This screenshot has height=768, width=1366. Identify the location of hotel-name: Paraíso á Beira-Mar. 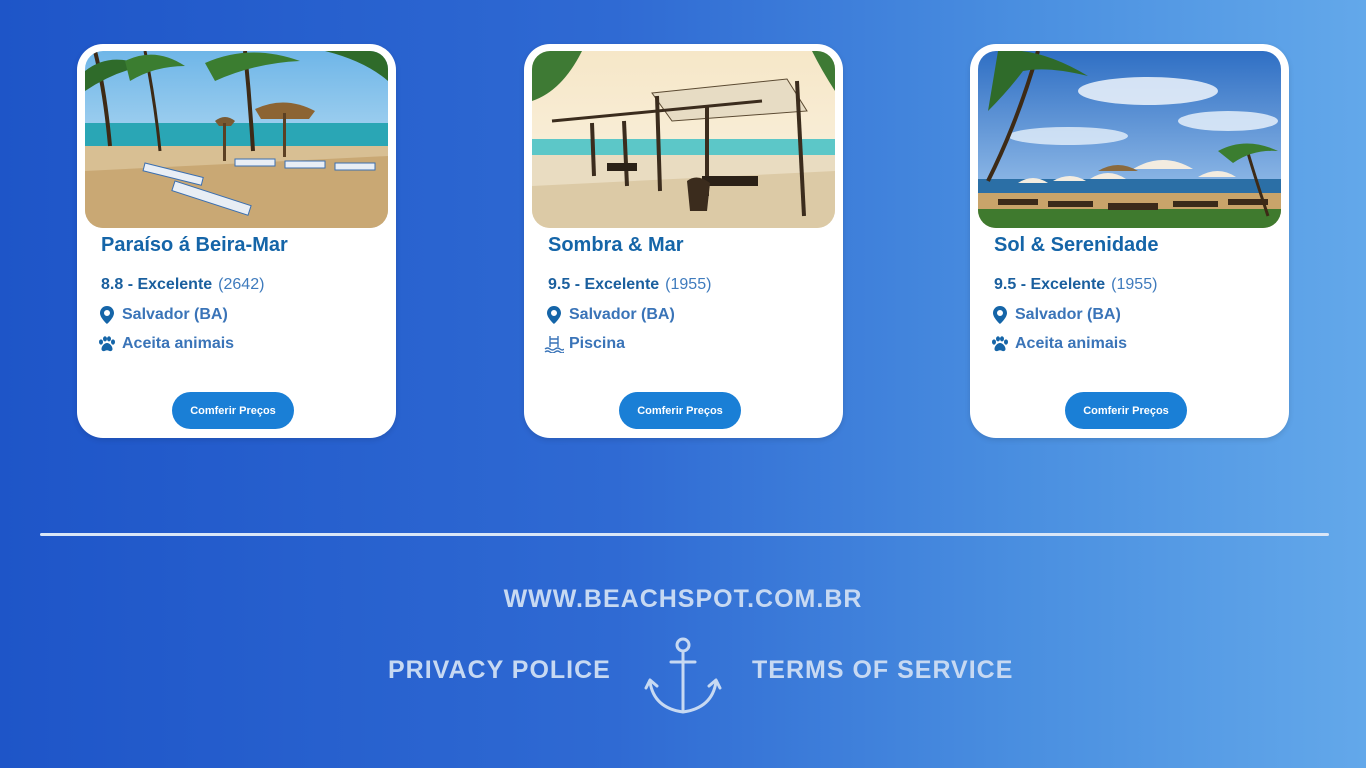
(194, 245).